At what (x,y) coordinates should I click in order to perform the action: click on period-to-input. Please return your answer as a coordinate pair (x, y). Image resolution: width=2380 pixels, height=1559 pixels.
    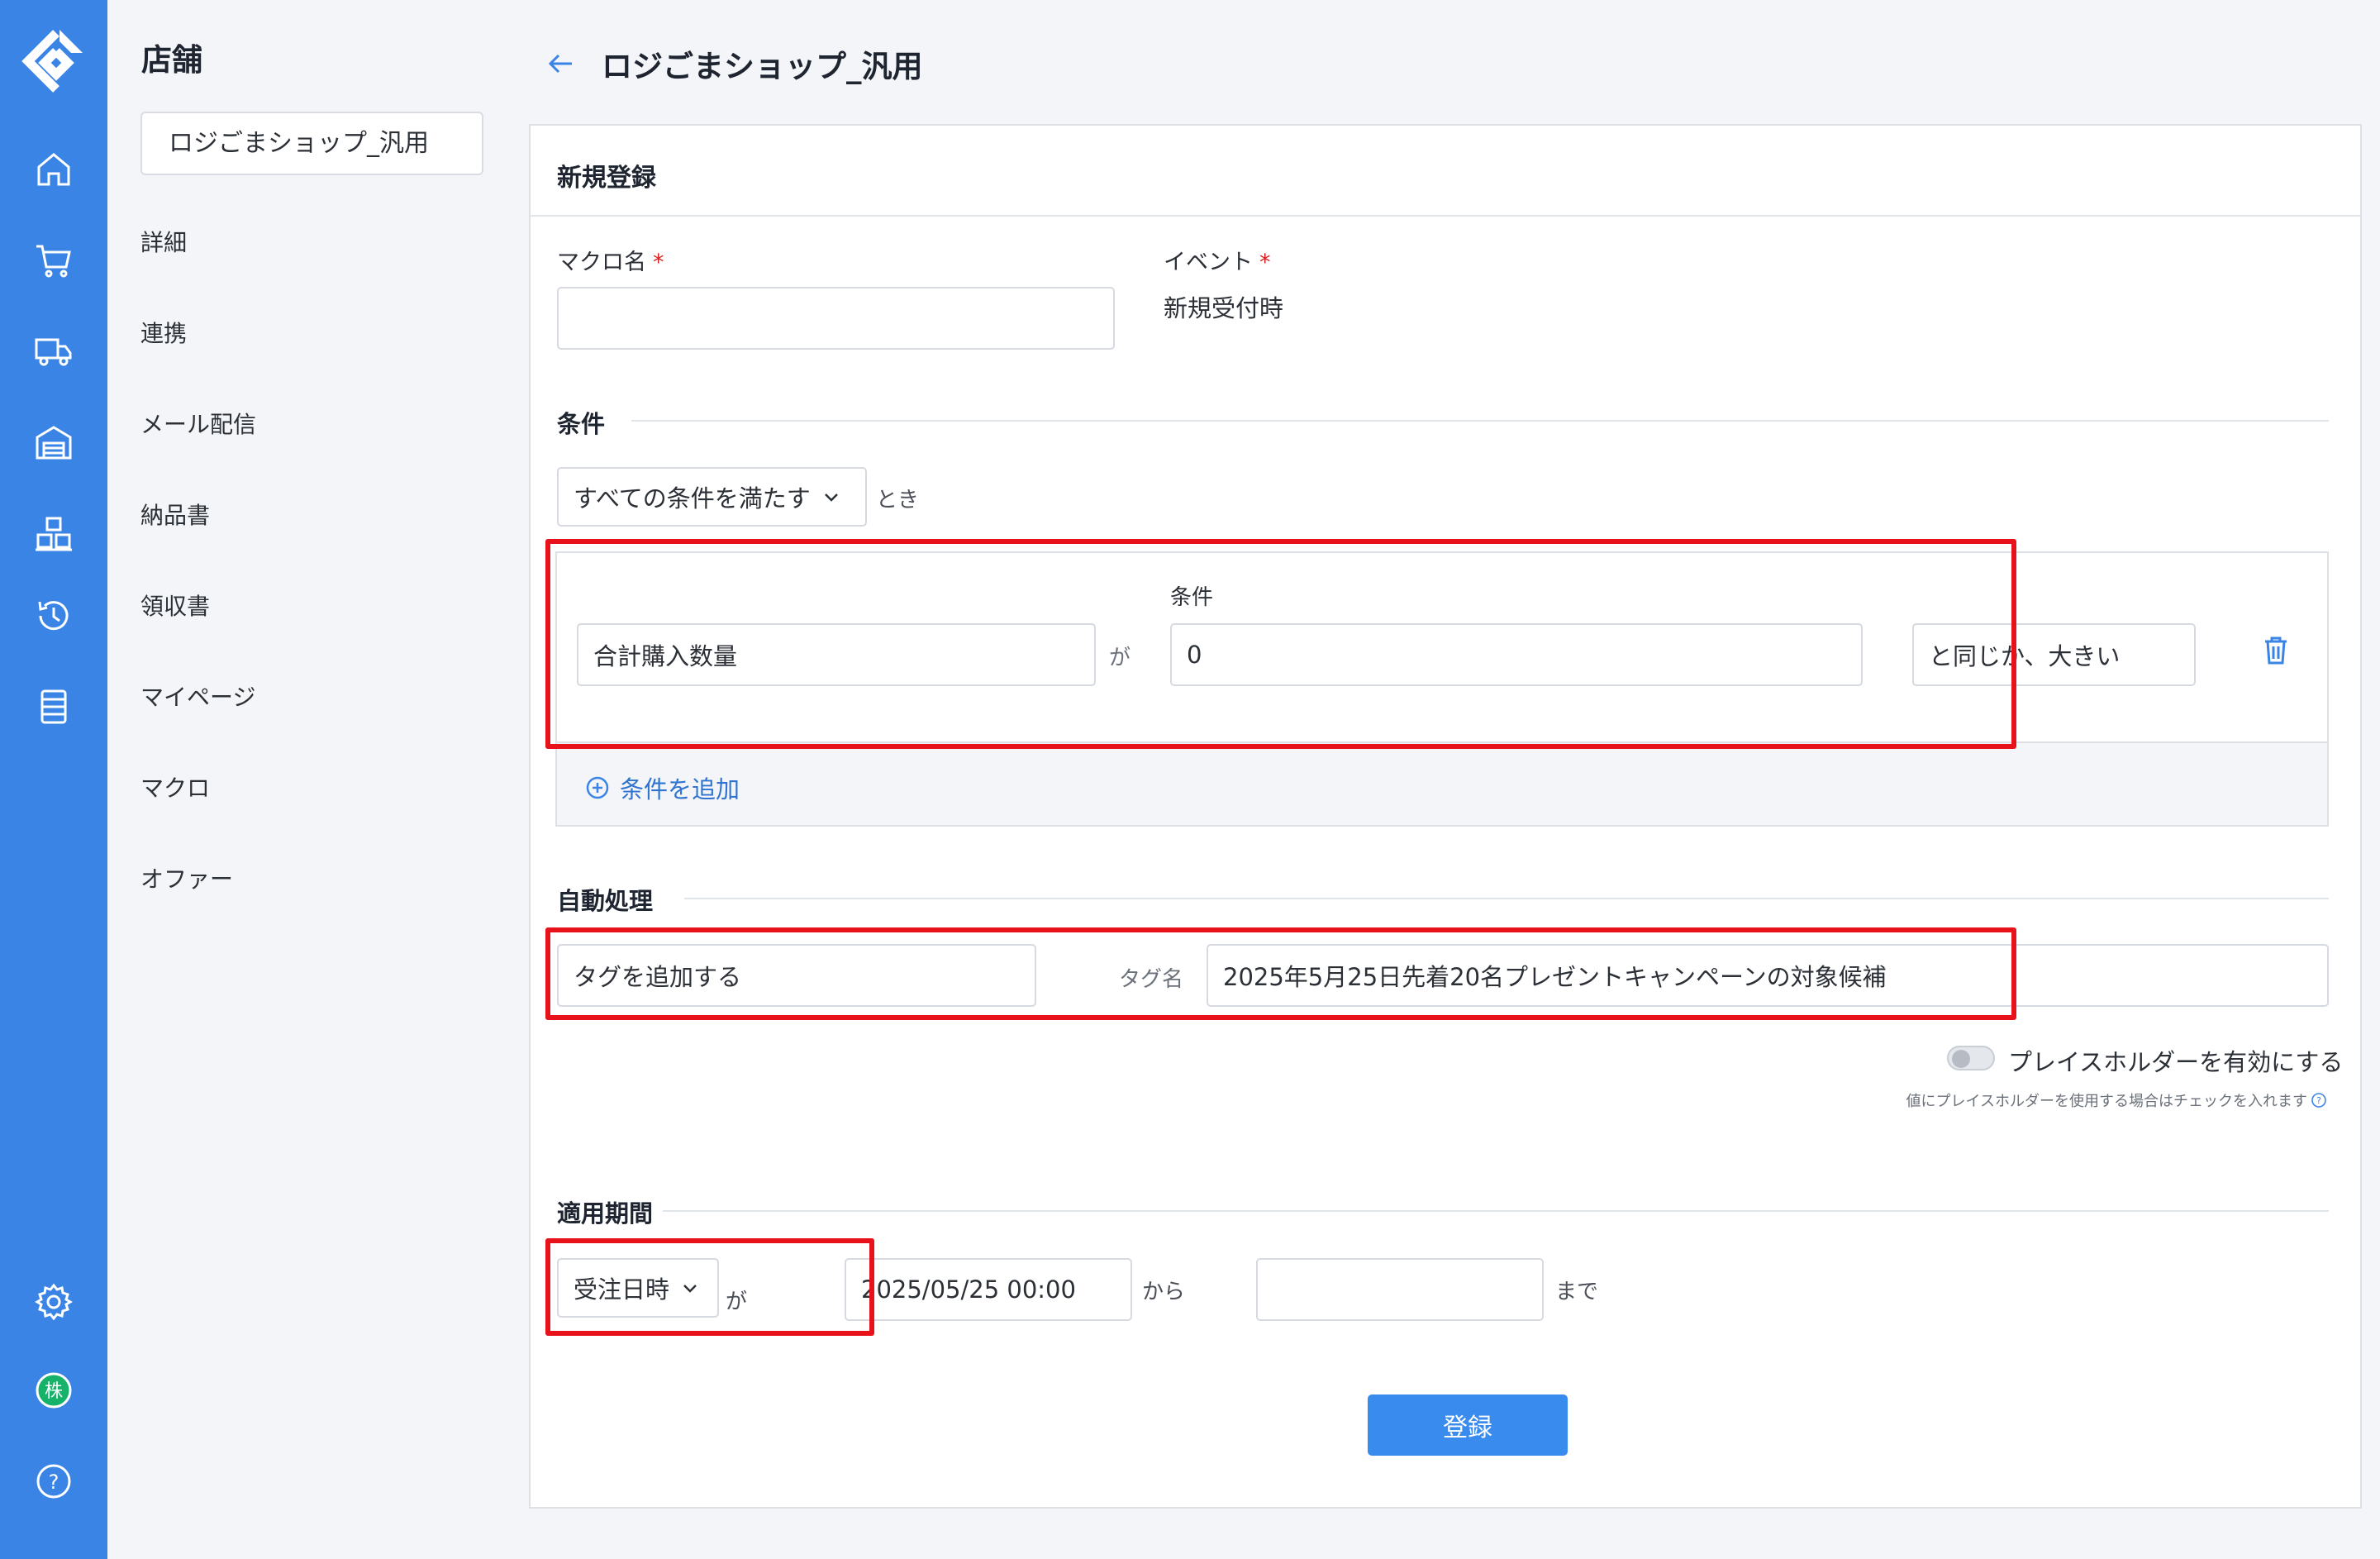
    Looking at the image, I should click on (1400, 1289).